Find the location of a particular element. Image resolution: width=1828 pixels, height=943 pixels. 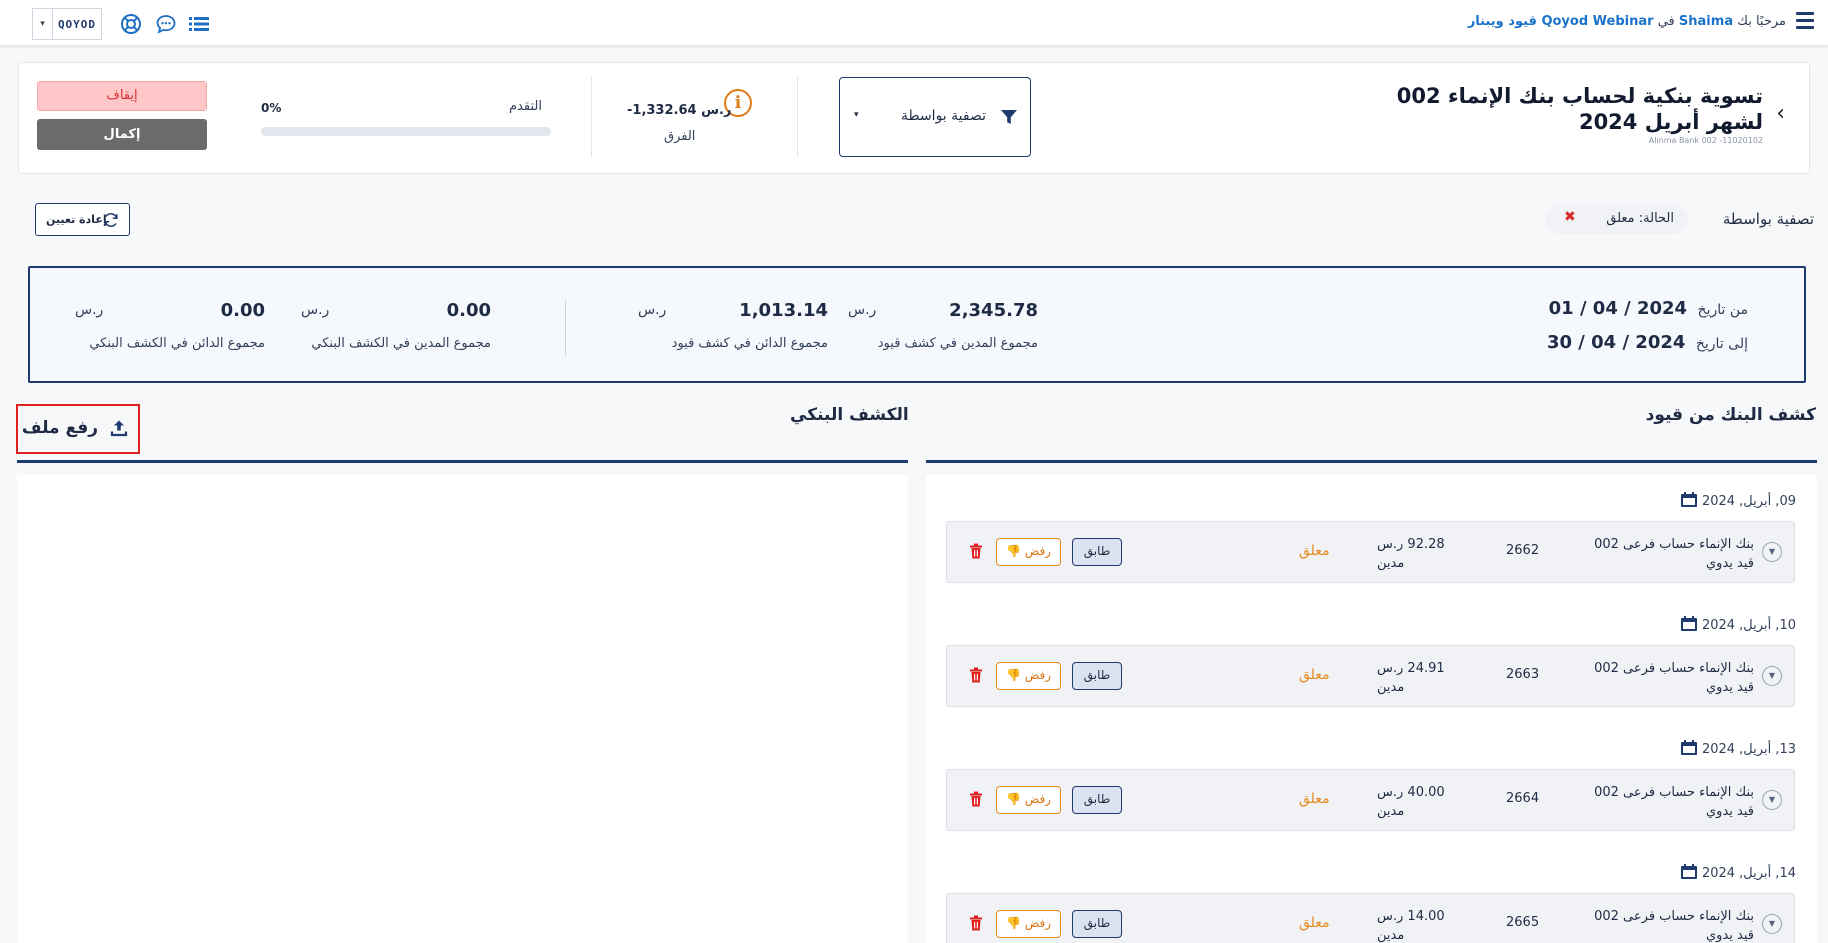

entry-amount: 92.28 ر.س مدين is located at coordinates (1417, 554).